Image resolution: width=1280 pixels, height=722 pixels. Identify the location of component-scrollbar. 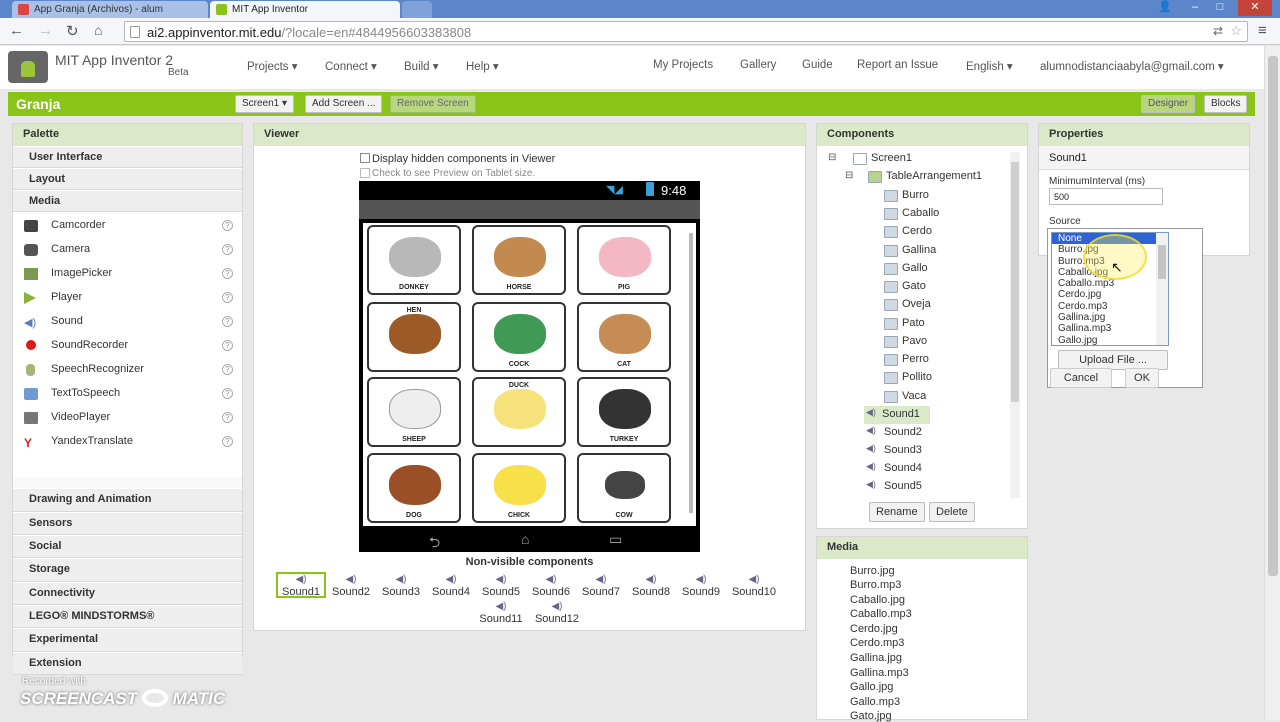
(1015, 325).